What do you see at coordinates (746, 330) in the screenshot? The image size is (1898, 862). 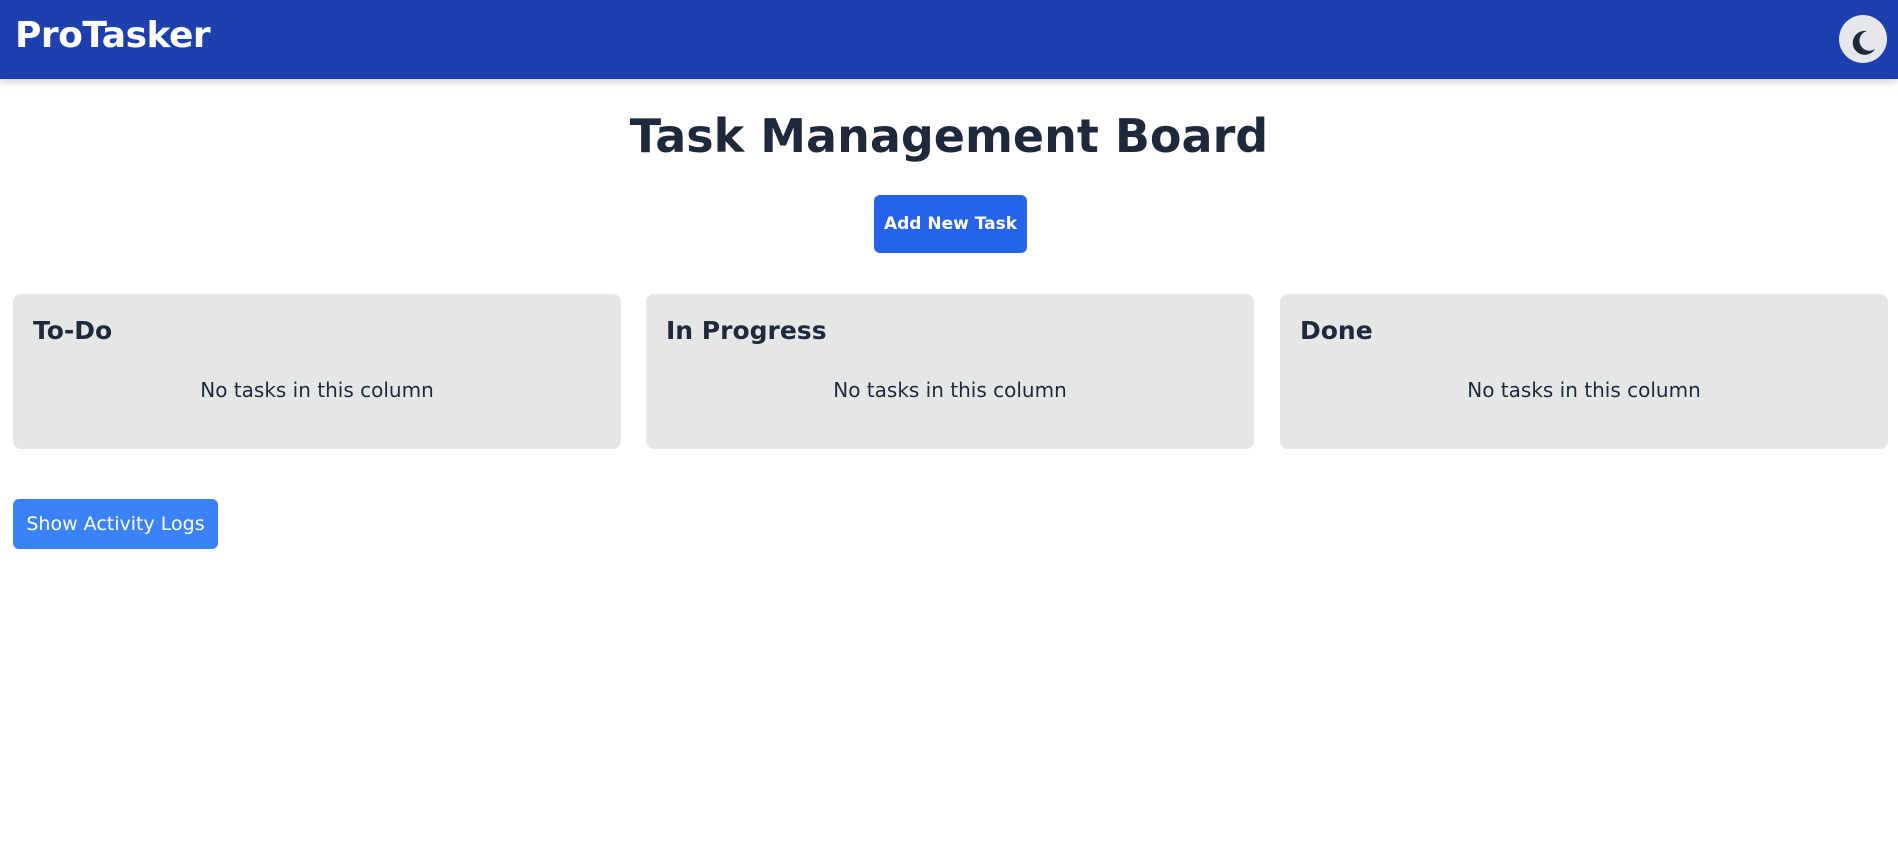 I see `column-title-in-progress: In Progress` at bounding box center [746, 330].